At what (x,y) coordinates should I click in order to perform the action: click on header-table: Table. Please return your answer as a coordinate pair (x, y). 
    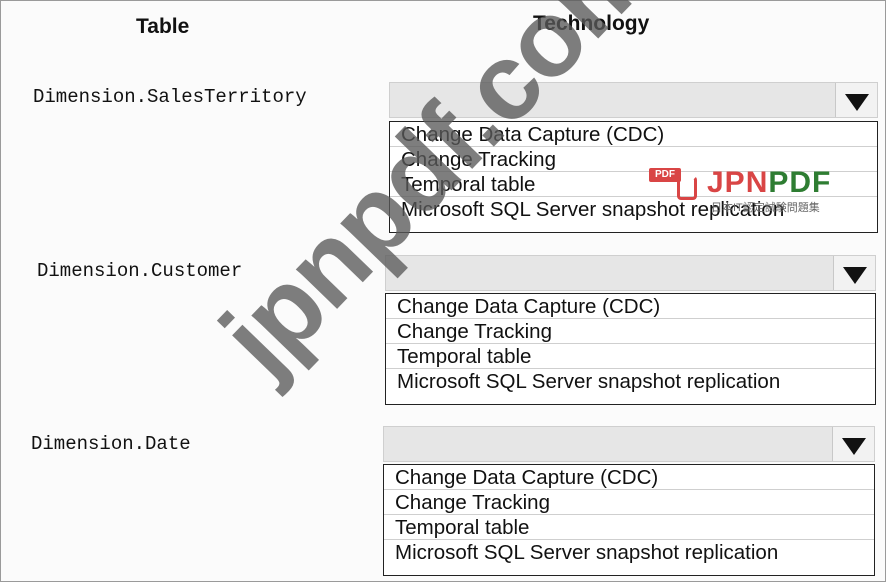
    Looking at the image, I should click on (163, 26).